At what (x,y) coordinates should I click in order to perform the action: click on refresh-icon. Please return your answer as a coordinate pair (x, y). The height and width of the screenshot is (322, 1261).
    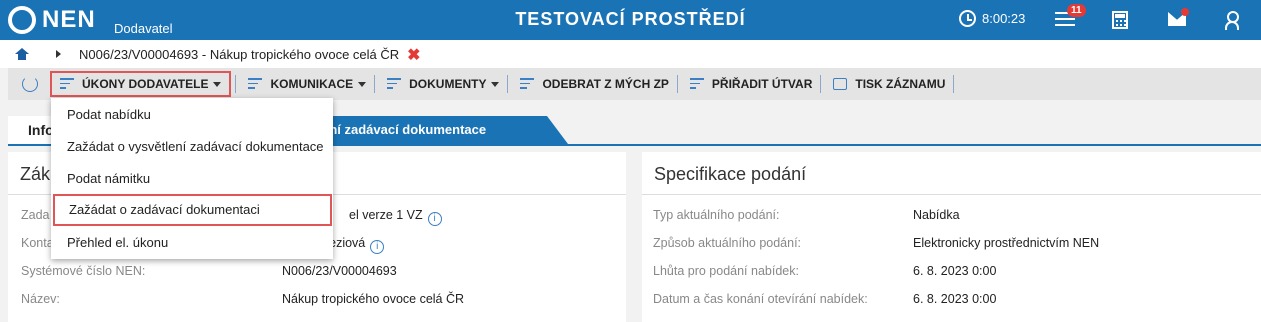
    Looking at the image, I should click on (30, 84).